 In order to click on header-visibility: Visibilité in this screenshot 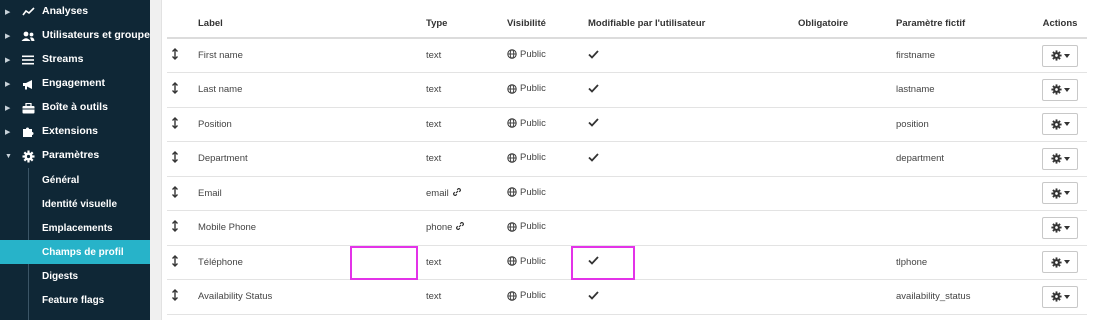, I will do `click(543, 24)`.